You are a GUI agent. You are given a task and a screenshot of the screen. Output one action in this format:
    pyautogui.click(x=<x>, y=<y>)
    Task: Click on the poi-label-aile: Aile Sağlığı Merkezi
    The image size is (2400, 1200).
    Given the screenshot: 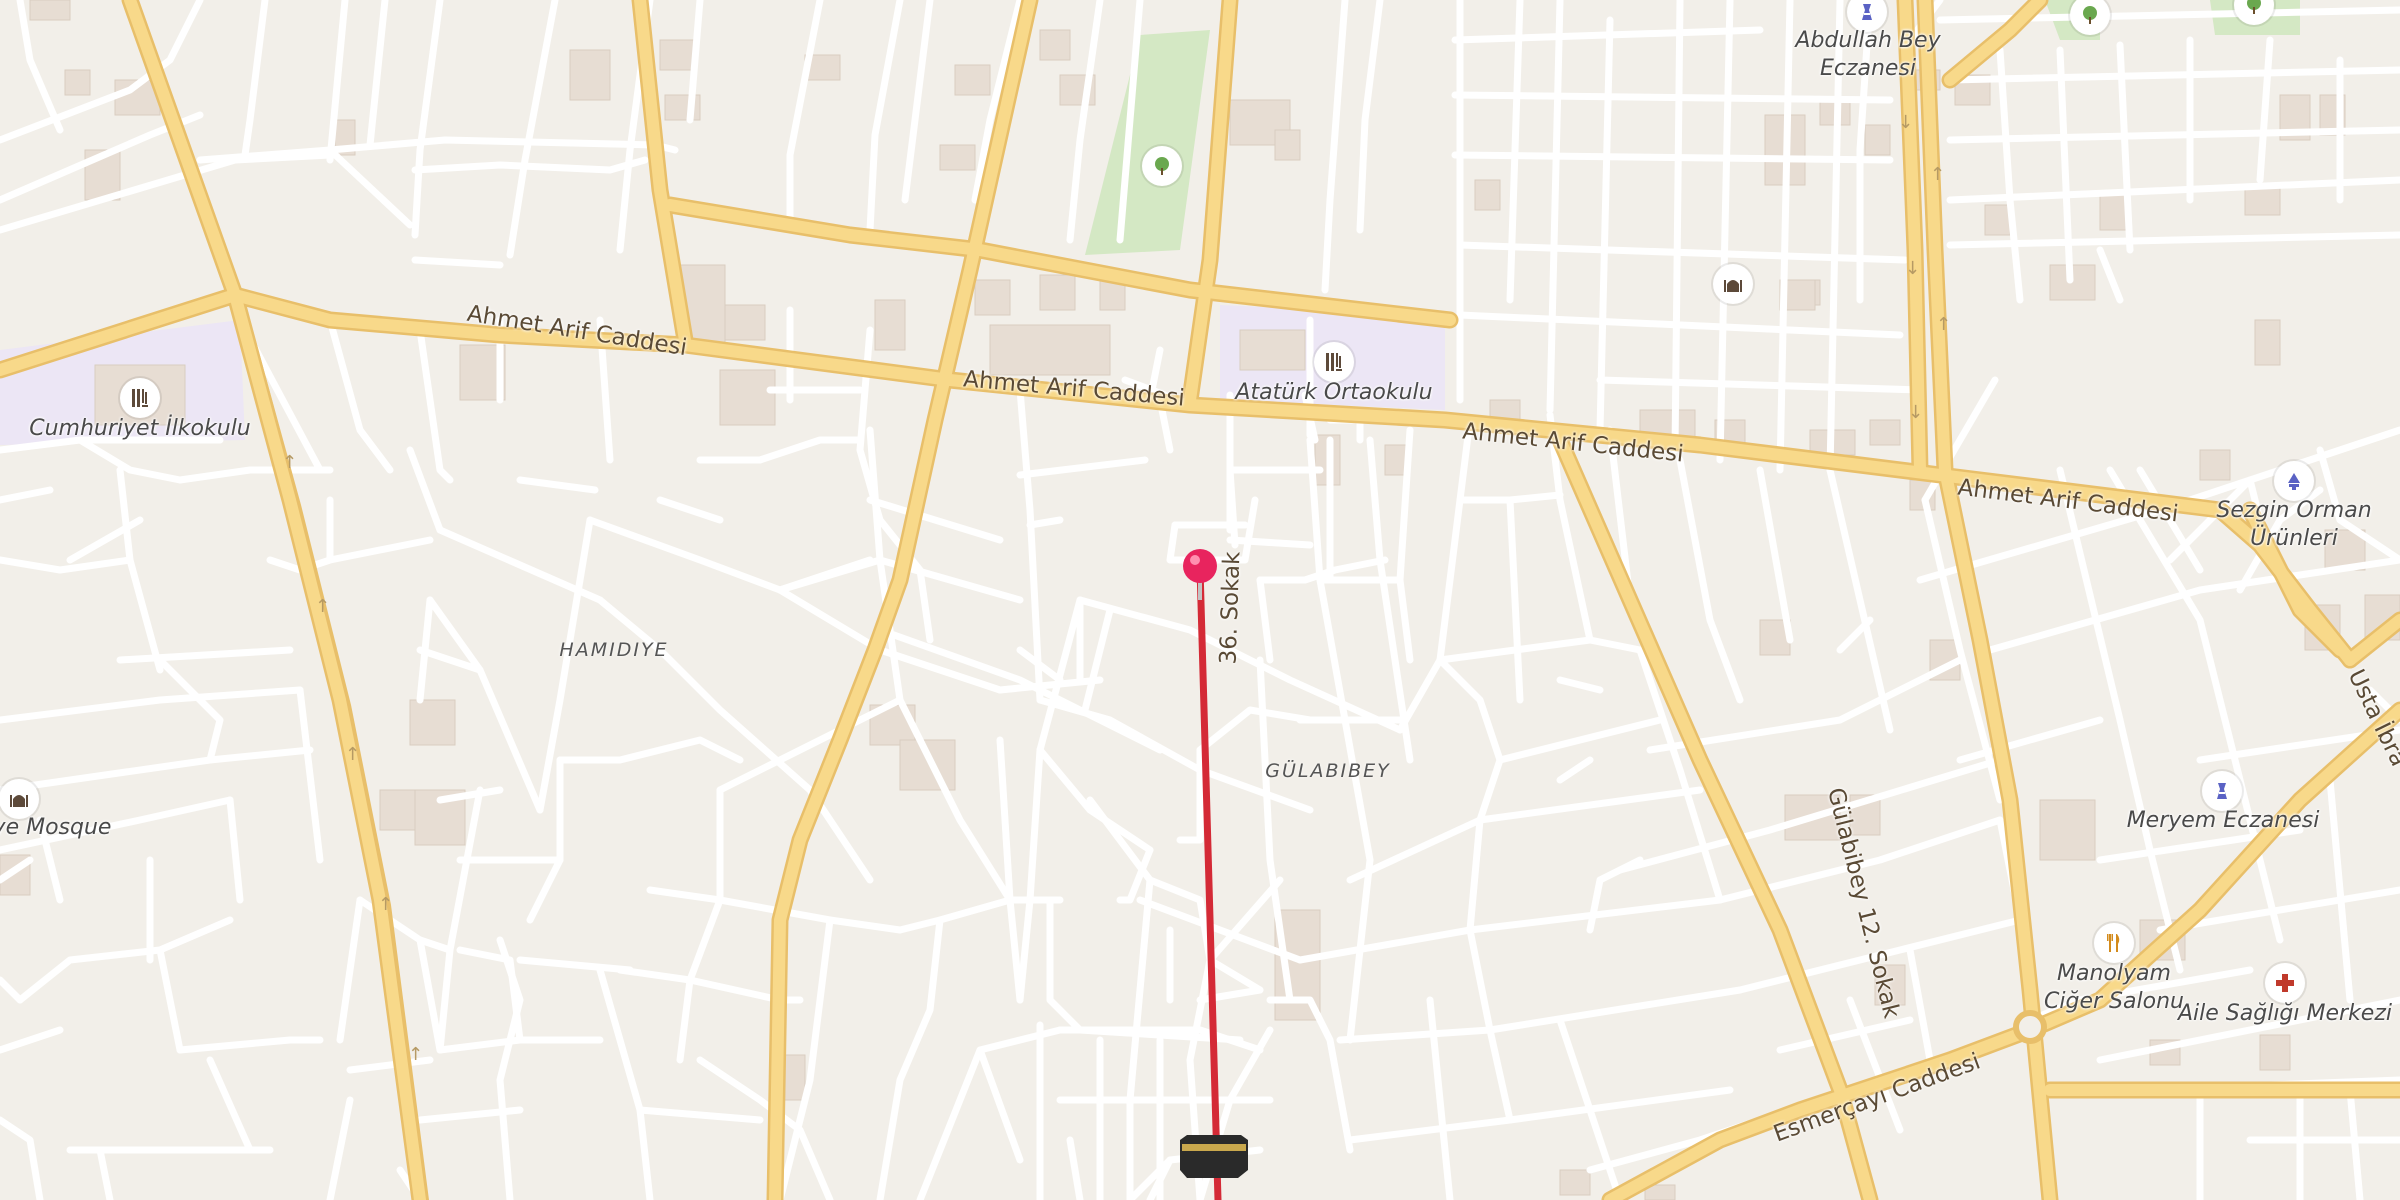 What is the action you would take?
    pyautogui.click(x=2285, y=1013)
    